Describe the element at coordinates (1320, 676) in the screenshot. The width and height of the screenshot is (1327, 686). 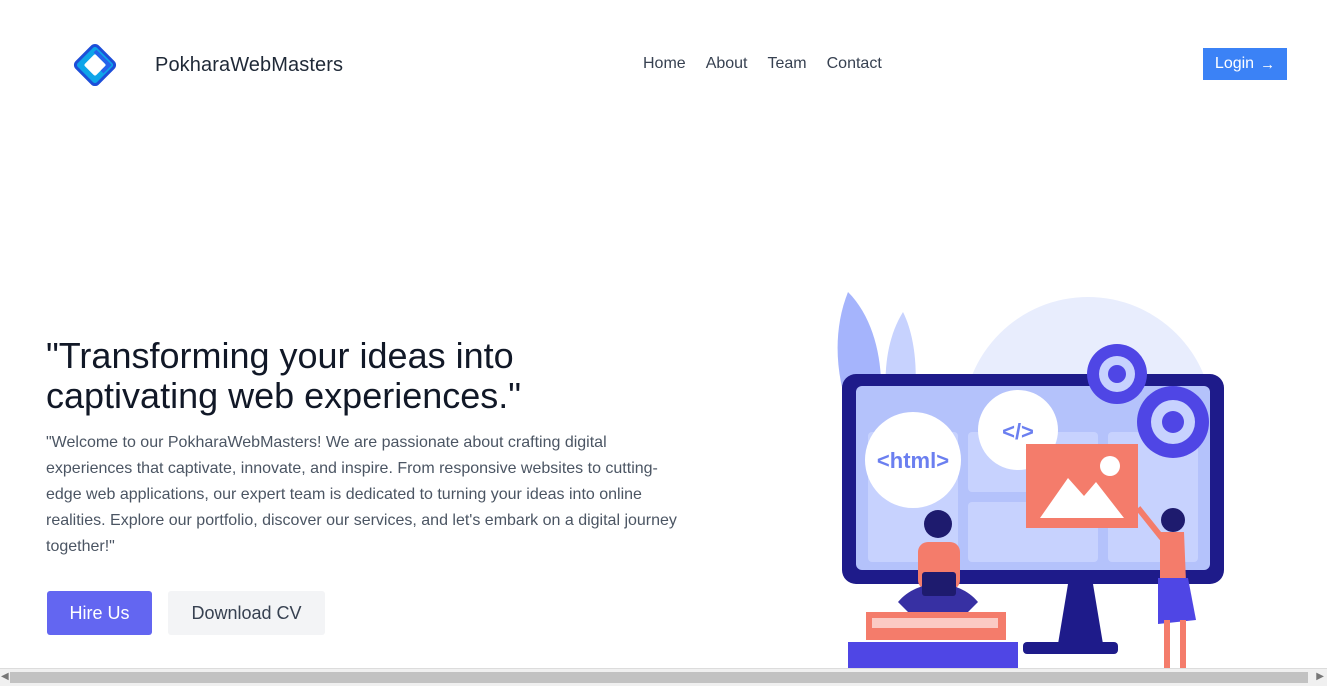
I see `scroll-right-icon: ▶` at that location.